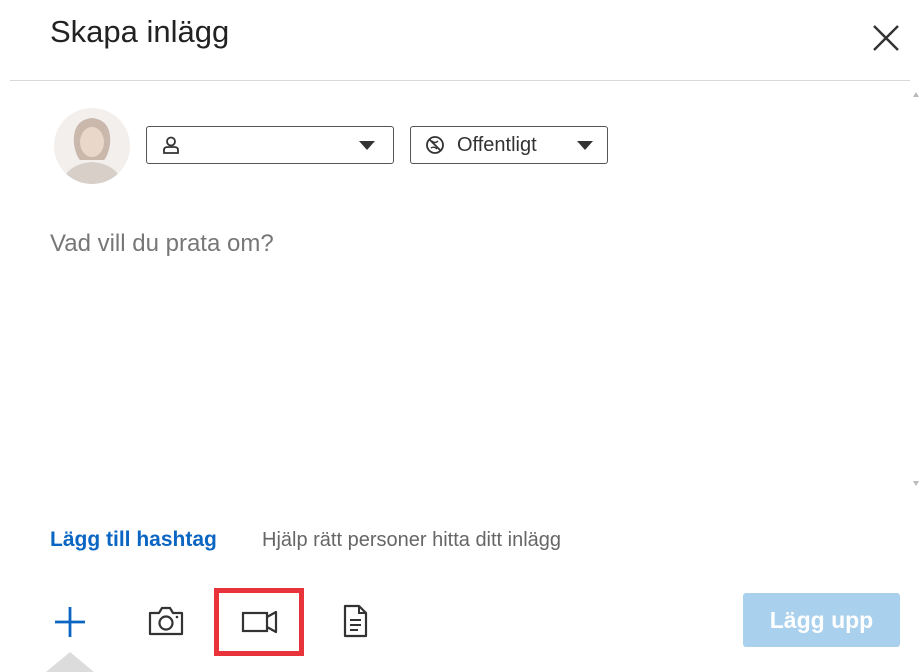 The height and width of the screenshot is (672, 922). I want to click on close-button, so click(886, 38).